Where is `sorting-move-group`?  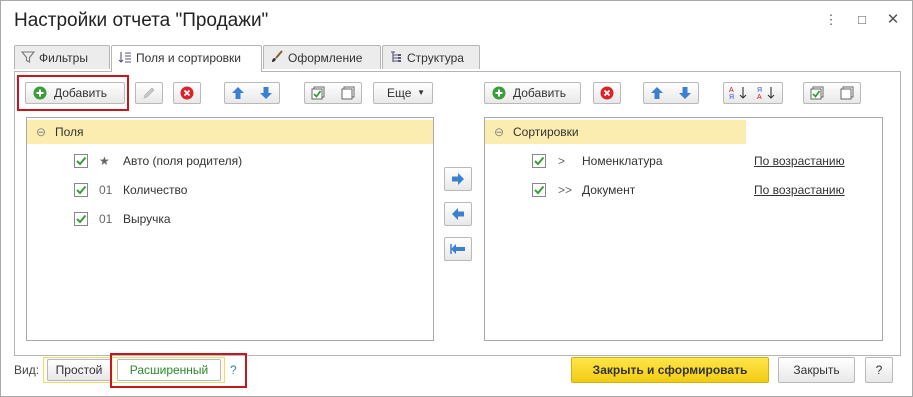 sorting-move-group is located at coordinates (671, 93).